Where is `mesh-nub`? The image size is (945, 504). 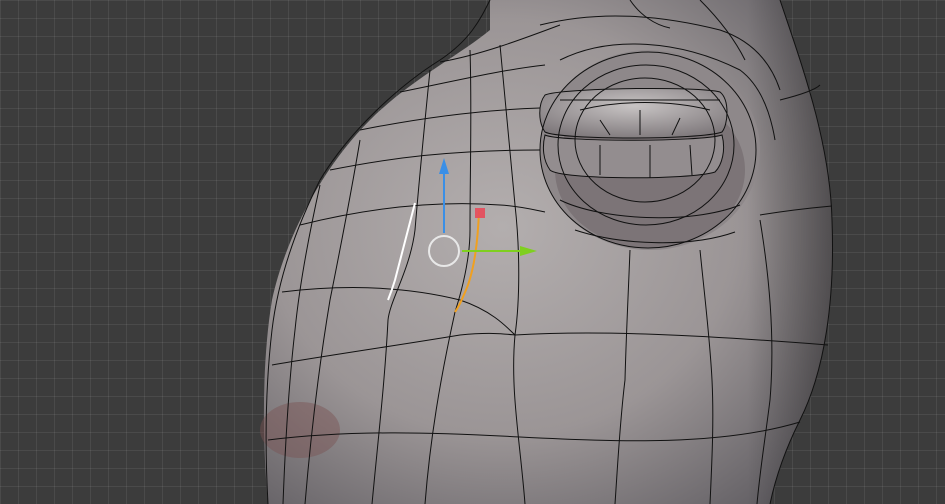 mesh-nub is located at coordinates (649, 150).